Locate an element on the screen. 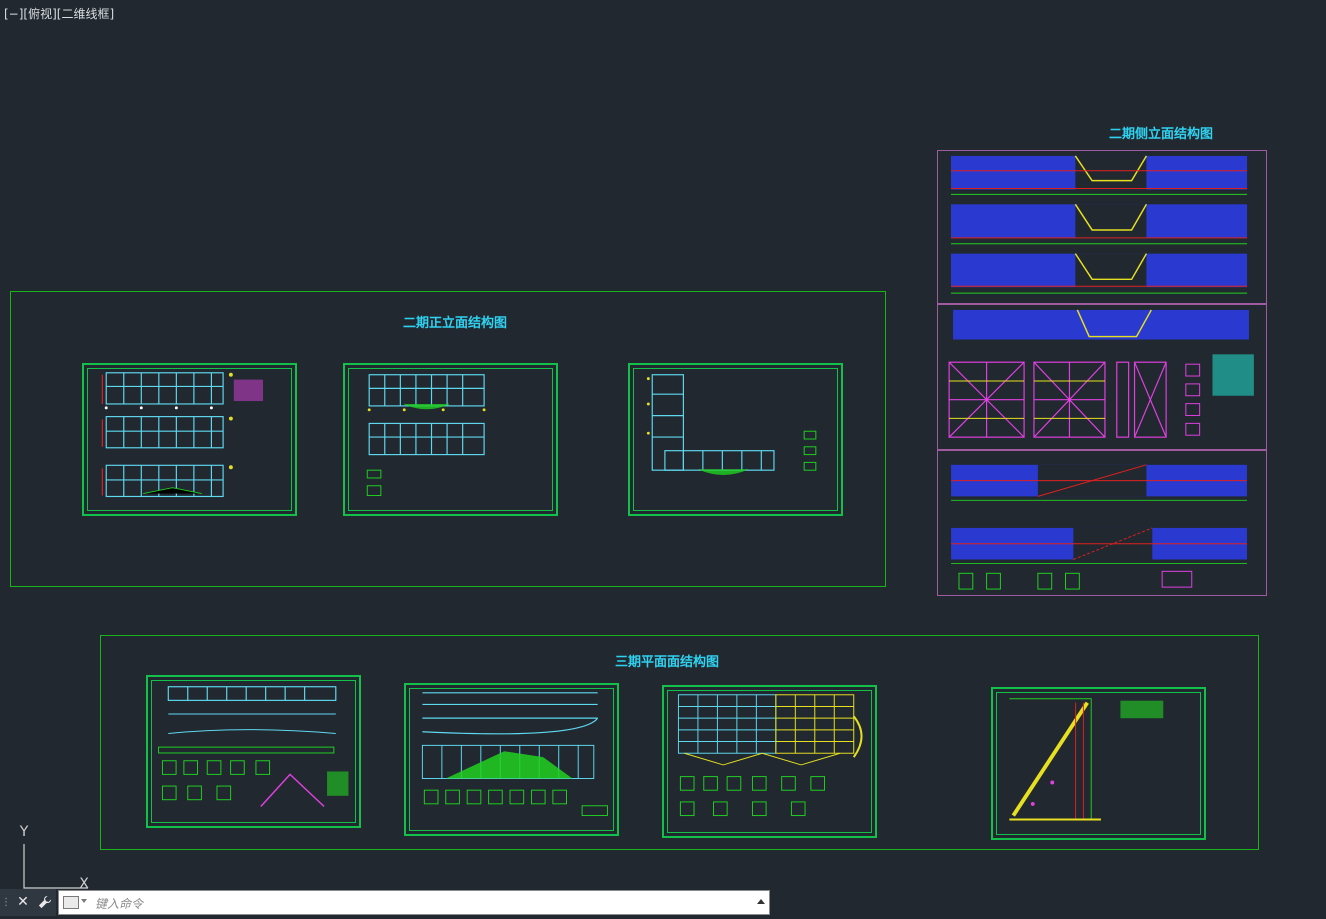 This screenshot has height=919, width=1326. ucs-y-label: Y is located at coordinates (24, 832).